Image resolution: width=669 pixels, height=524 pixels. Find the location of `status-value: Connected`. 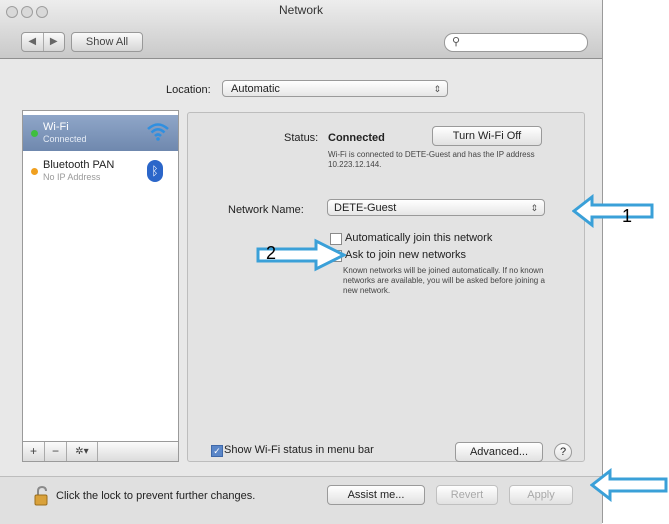

status-value: Connected is located at coordinates (356, 138).